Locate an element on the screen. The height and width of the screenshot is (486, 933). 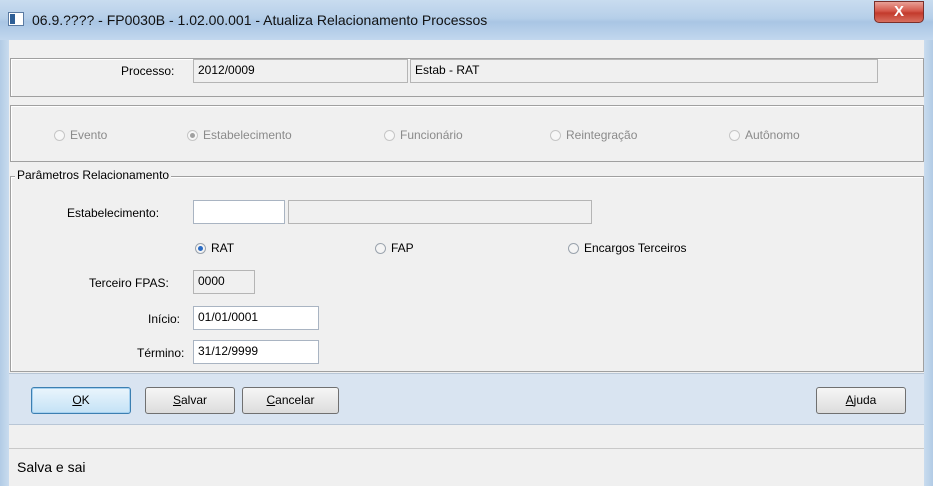
processo-field: 2012/0009 is located at coordinates (300, 71).